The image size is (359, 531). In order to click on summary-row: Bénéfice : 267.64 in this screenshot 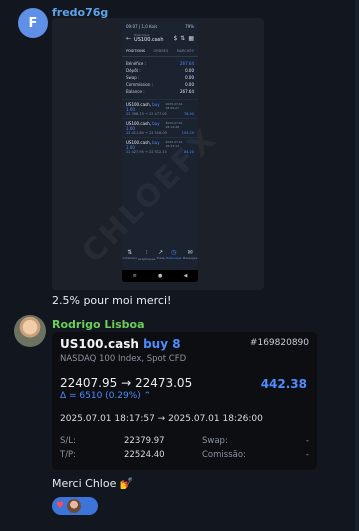, I will do `click(160, 63)`.